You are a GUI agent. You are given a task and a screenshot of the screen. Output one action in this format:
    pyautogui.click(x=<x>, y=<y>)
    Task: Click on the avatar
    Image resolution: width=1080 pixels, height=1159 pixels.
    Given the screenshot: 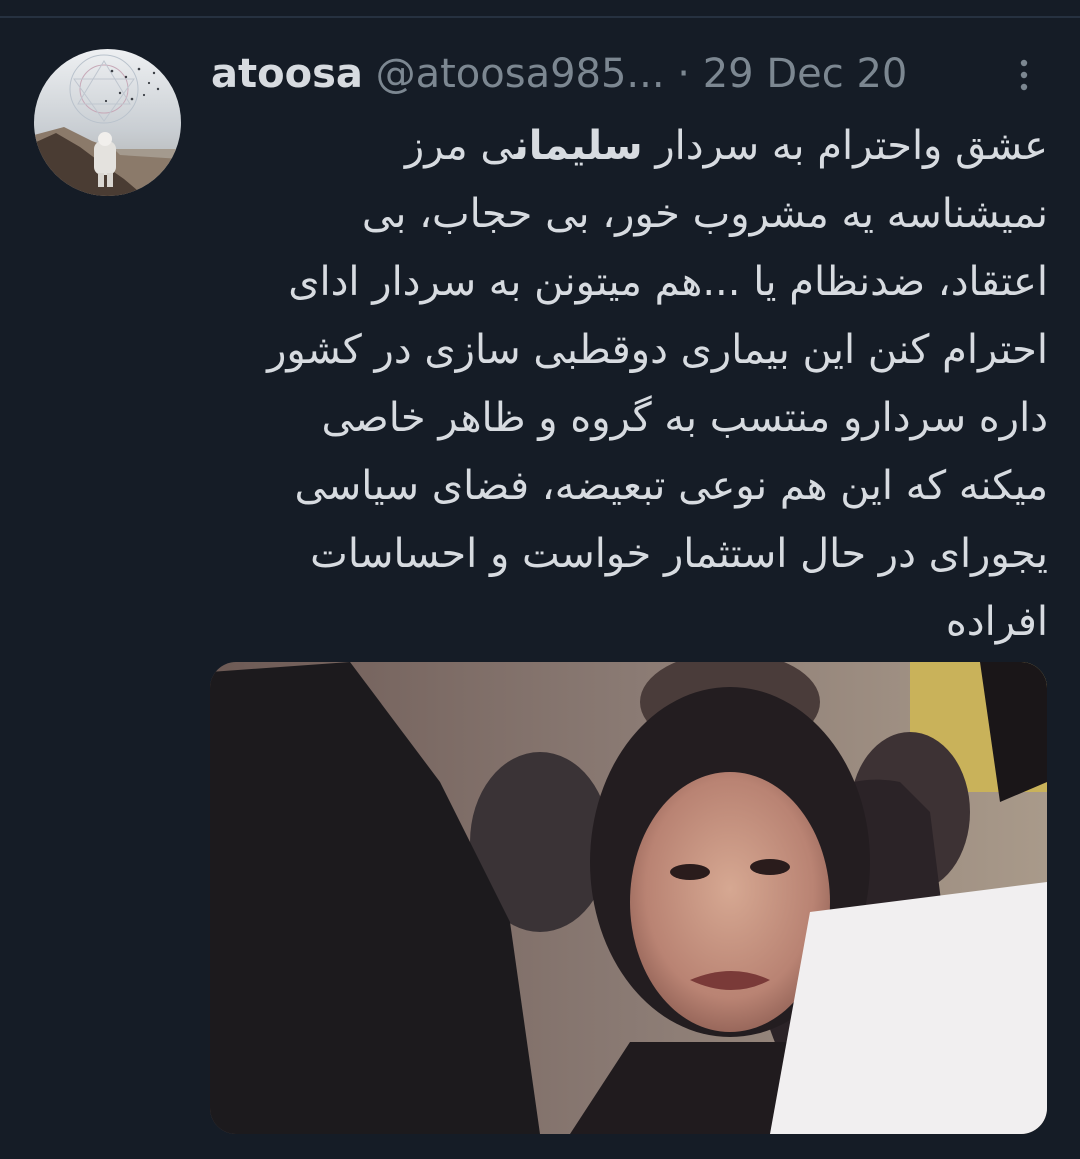 What is the action you would take?
    pyautogui.click(x=107, y=122)
    